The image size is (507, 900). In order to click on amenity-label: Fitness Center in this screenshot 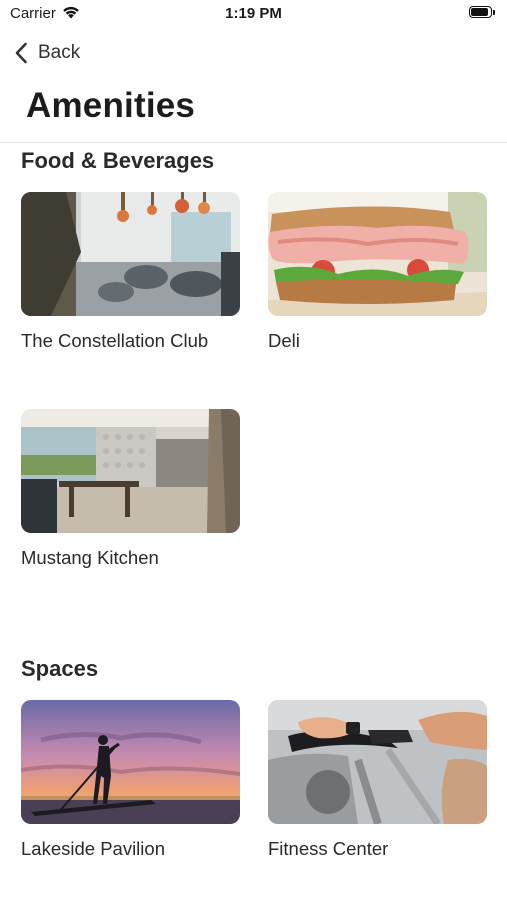, I will do `click(328, 848)`.